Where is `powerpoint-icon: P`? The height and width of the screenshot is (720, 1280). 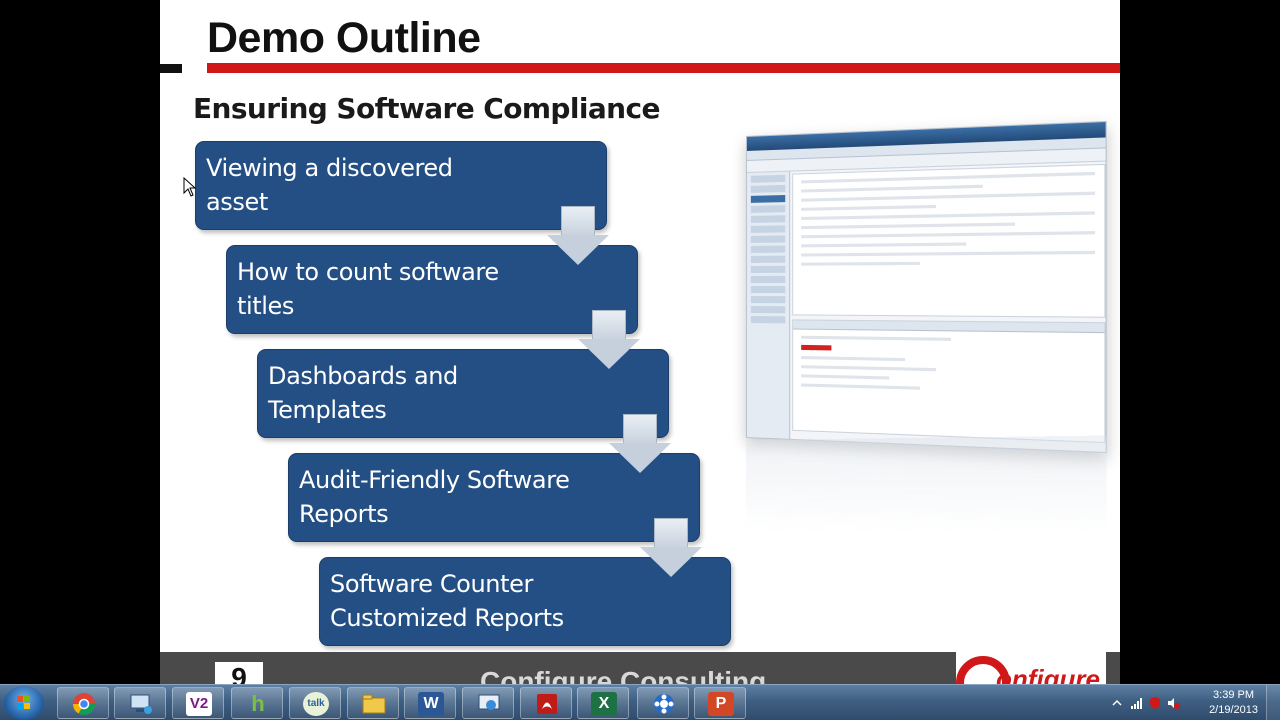
powerpoint-icon: P is located at coordinates (721, 704).